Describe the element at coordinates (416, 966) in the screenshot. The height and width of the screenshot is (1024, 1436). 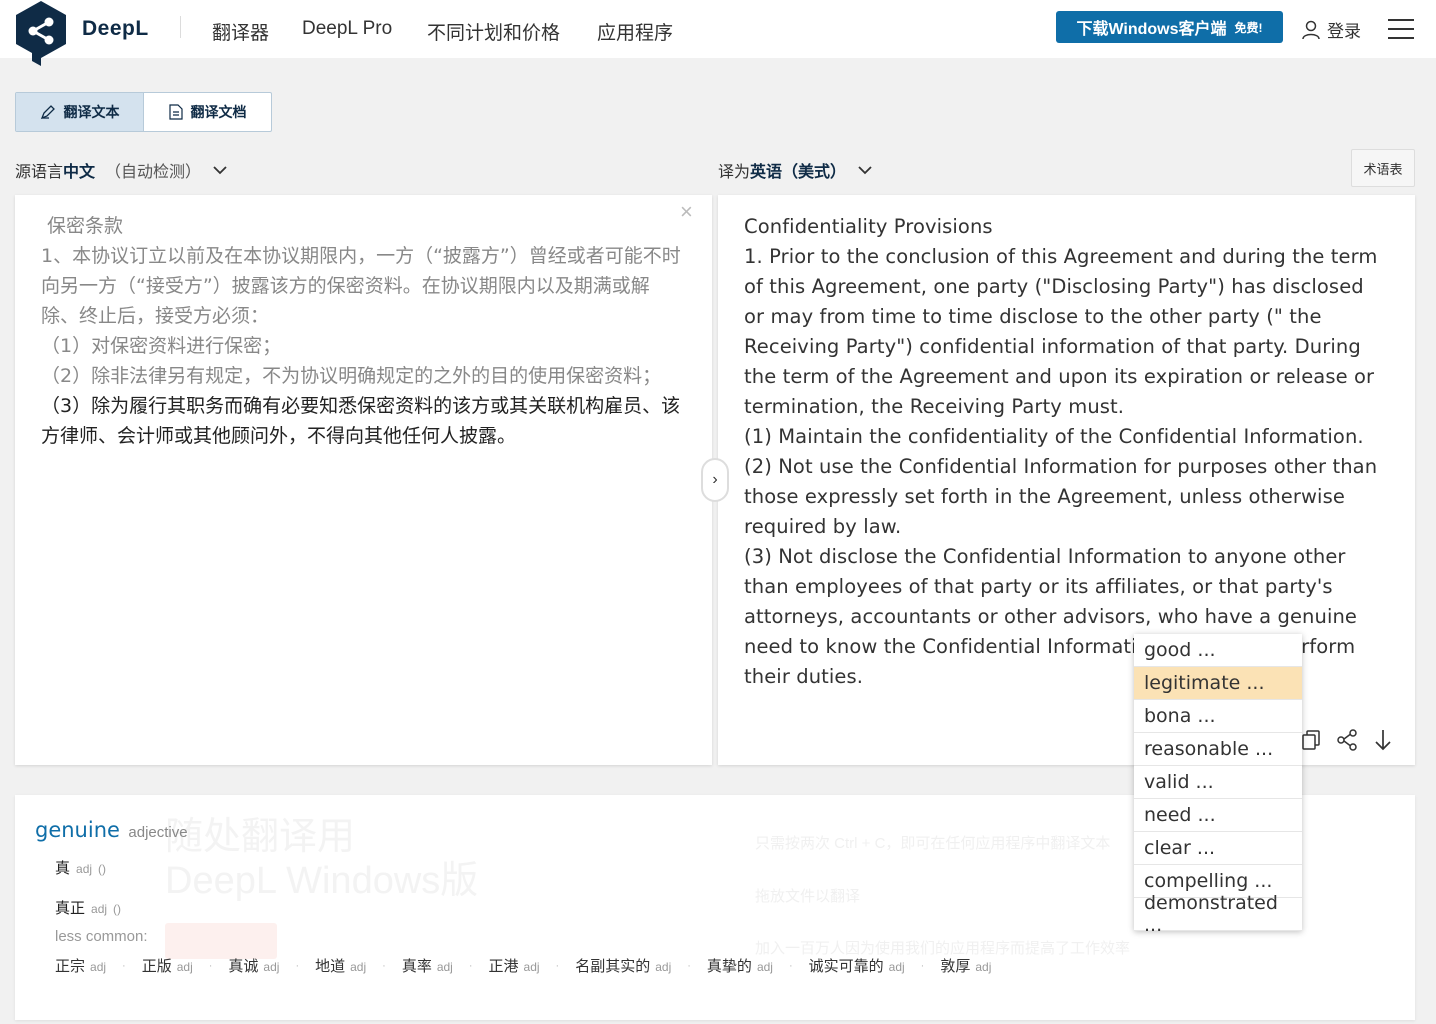
I see `item-word: 真率` at that location.